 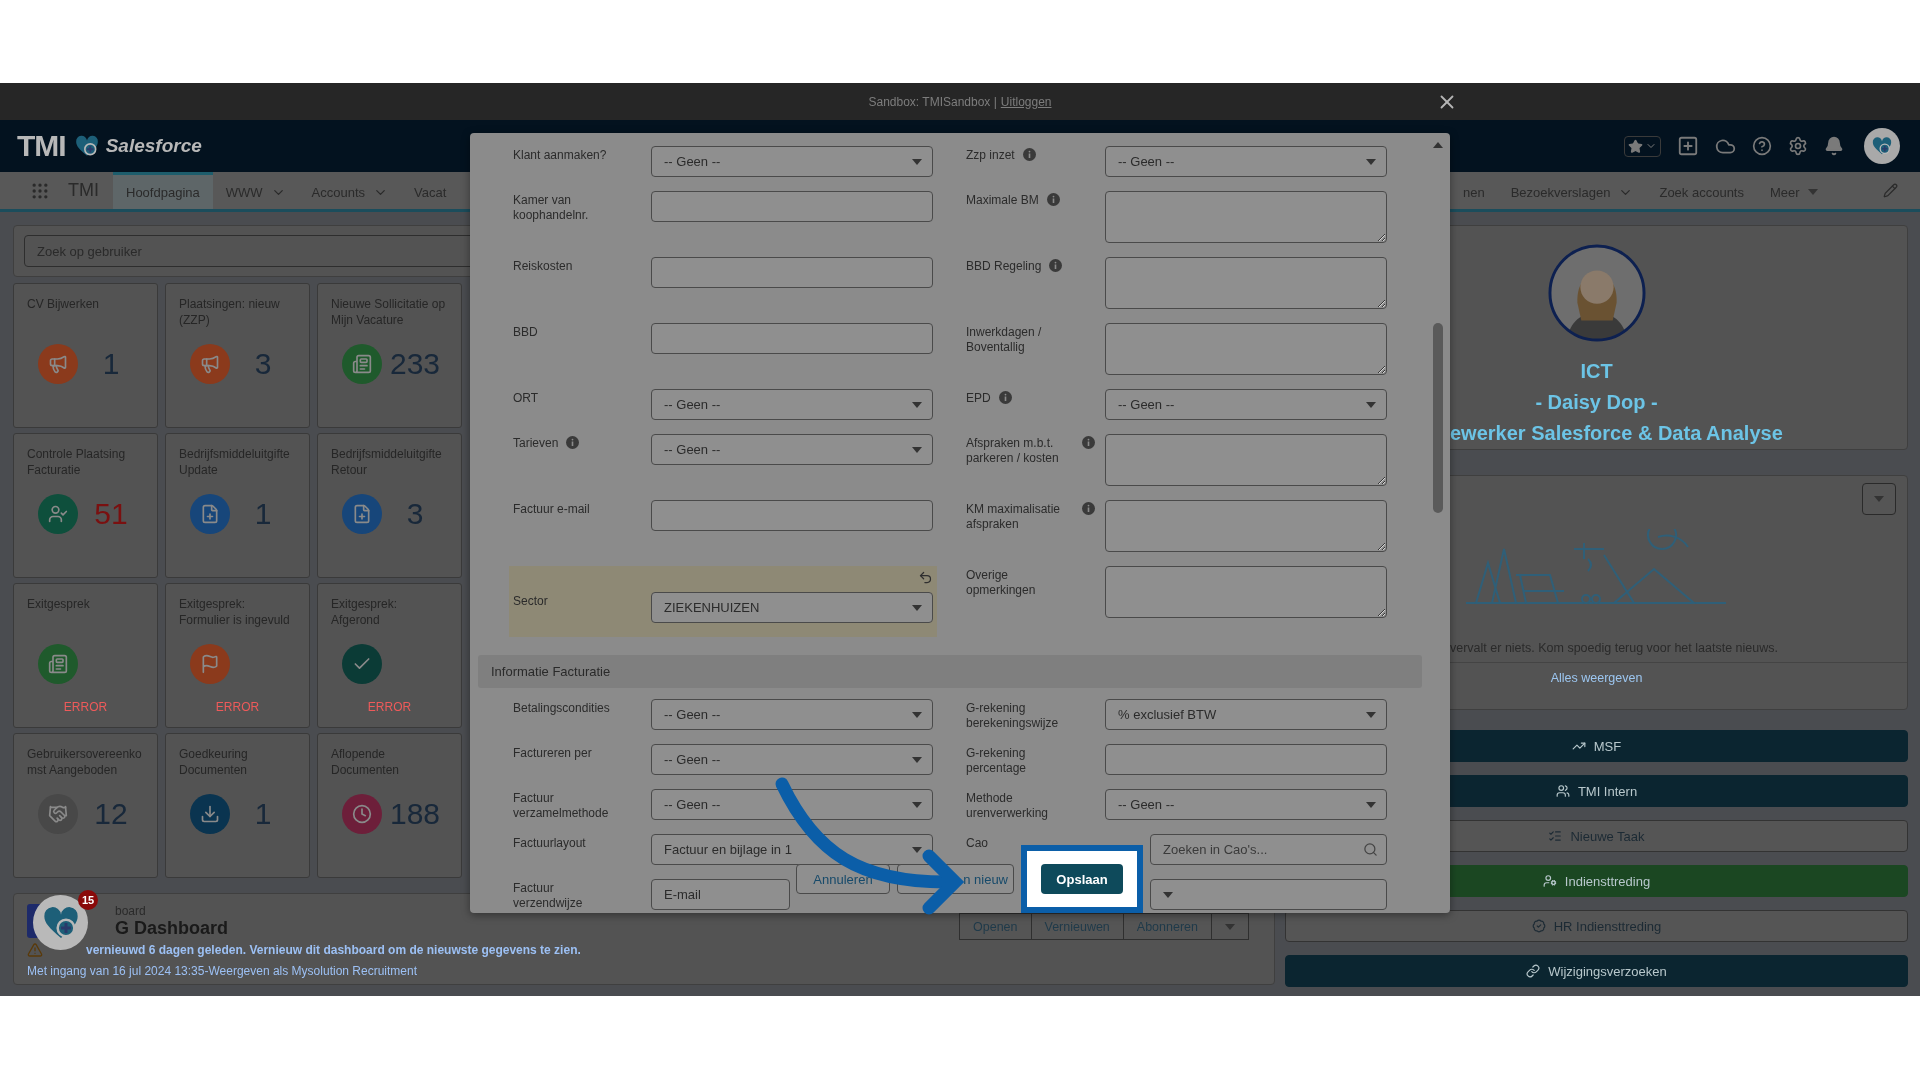 What do you see at coordinates (526, 398) in the screenshot?
I see `field-label: ORT` at bounding box center [526, 398].